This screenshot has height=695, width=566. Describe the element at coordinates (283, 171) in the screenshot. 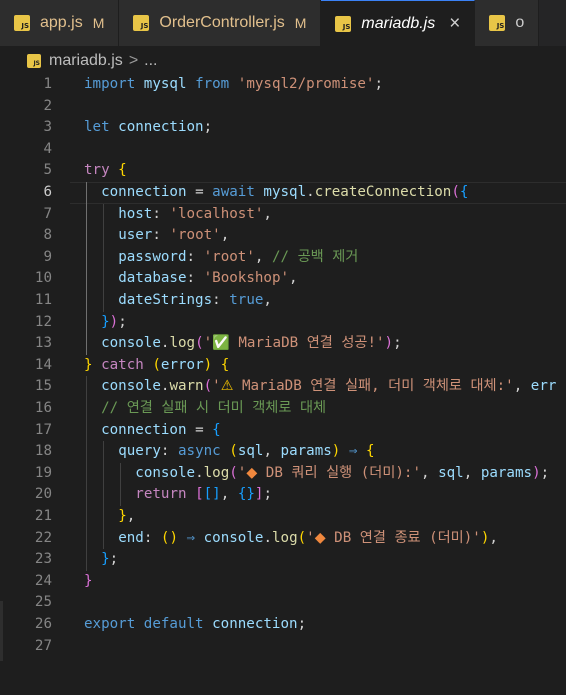

I see `code-line: 5 try {` at that location.